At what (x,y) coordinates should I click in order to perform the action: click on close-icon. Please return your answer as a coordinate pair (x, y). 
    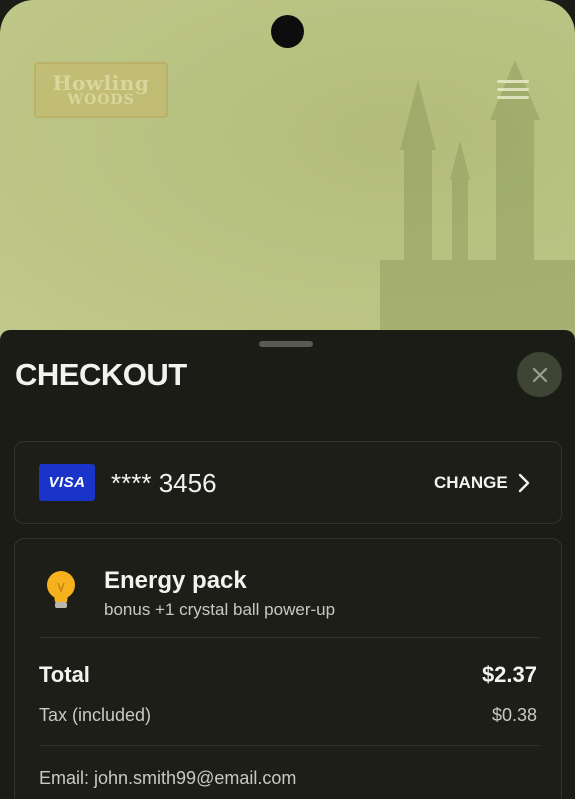
    Looking at the image, I should click on (539, 374).